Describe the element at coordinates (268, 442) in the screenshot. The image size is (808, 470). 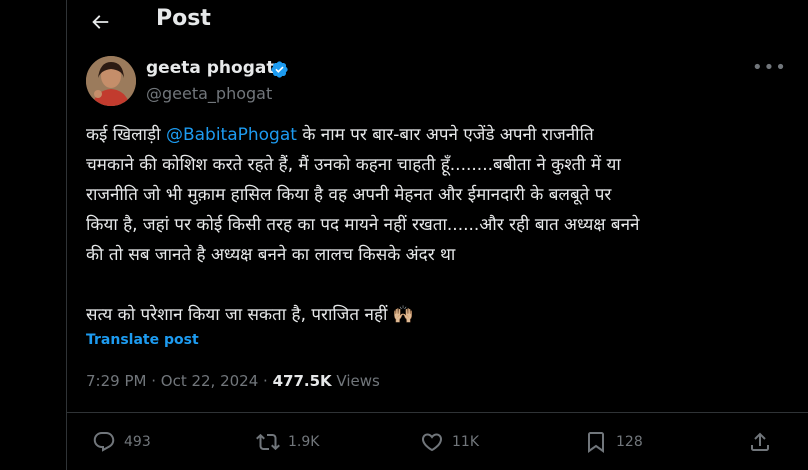
I see `repost-icon` at that location.